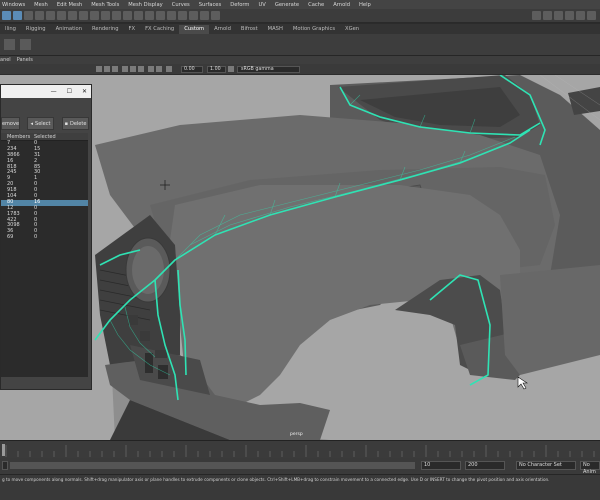 The height and width of the screenshot is (500, 600). What do you see at coordinates (239, 5) in the screenshot?
I see `menu-deform: Deform` at bounding box center [239, 5].